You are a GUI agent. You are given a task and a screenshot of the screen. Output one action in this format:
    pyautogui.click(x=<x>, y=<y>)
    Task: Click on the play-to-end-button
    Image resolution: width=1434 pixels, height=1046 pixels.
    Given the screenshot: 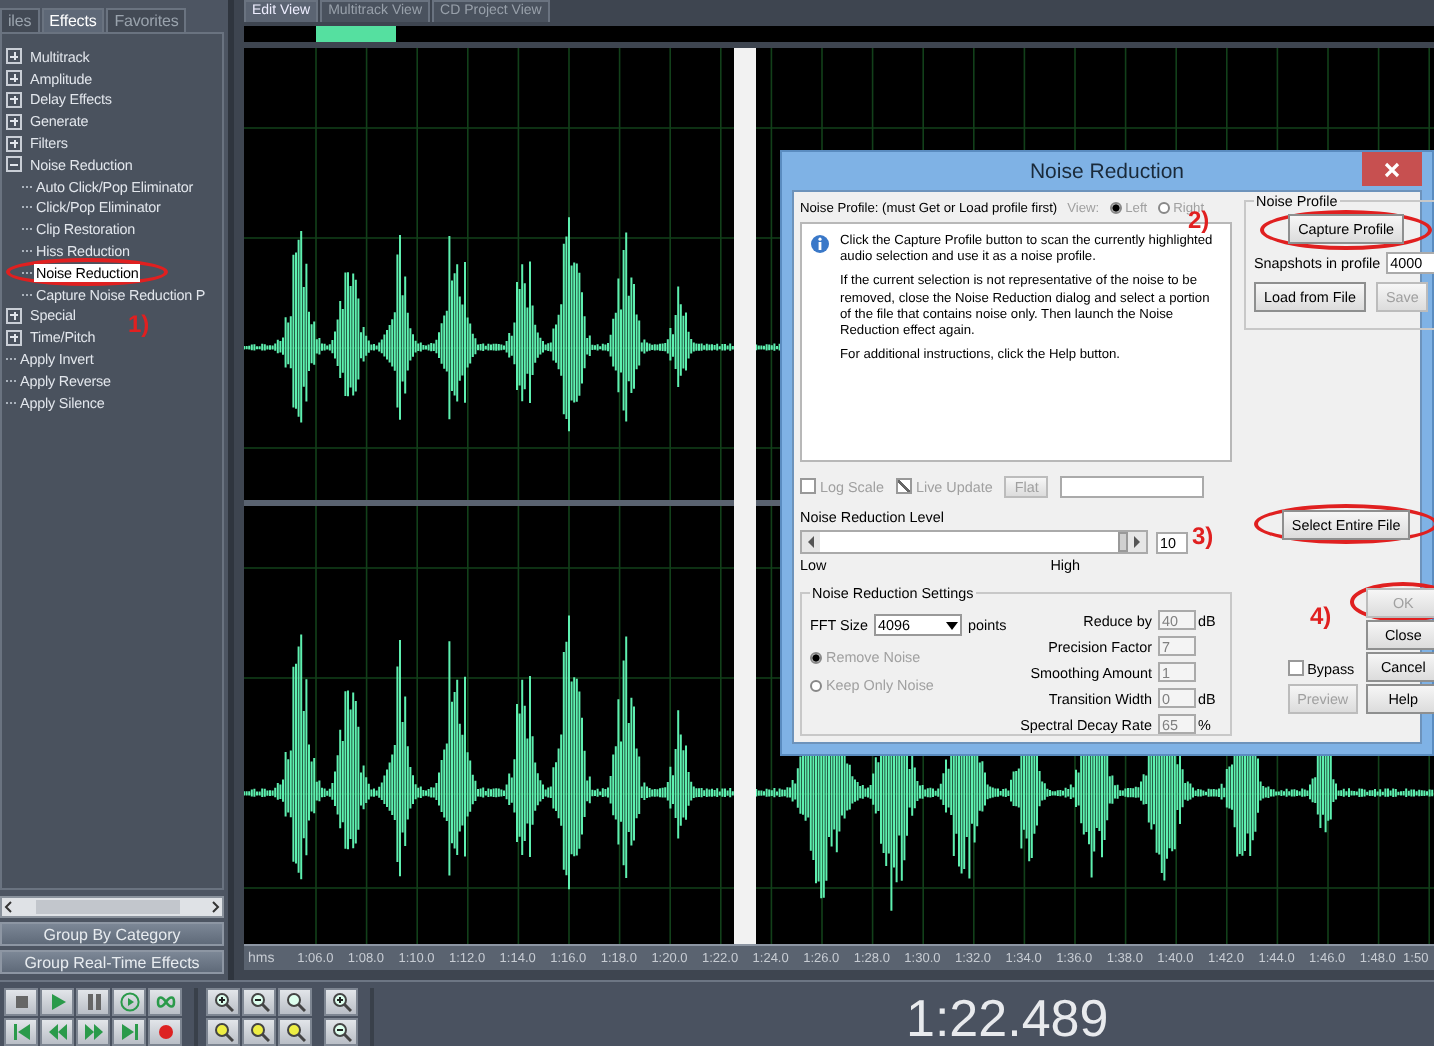 What is the action you would take?
    pyautogui.click(x=129, y=1002)
    